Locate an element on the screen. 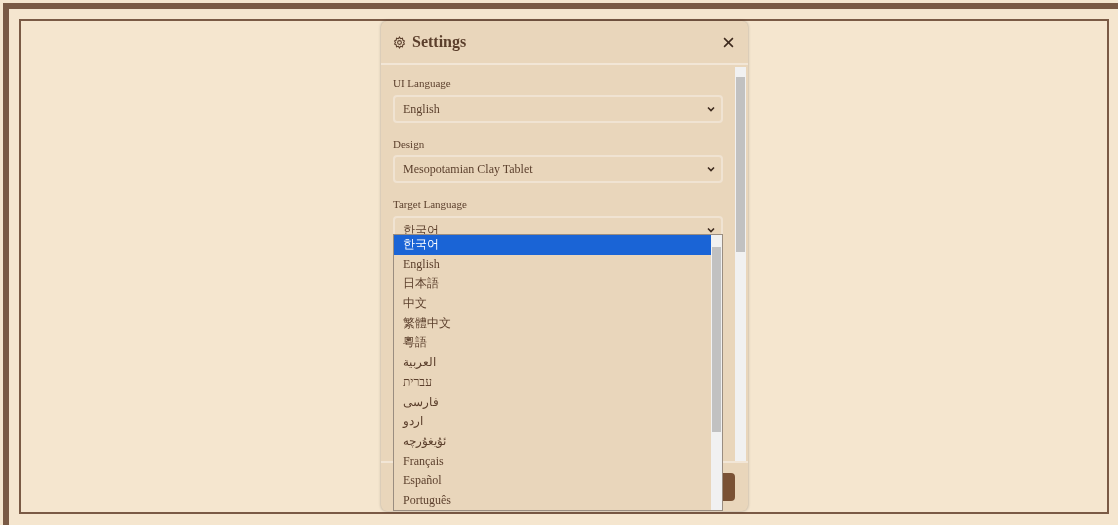 The height and width of the screenshot is (525, 1118). dropdown-option: 中文 is located at coordinates (552, 304).